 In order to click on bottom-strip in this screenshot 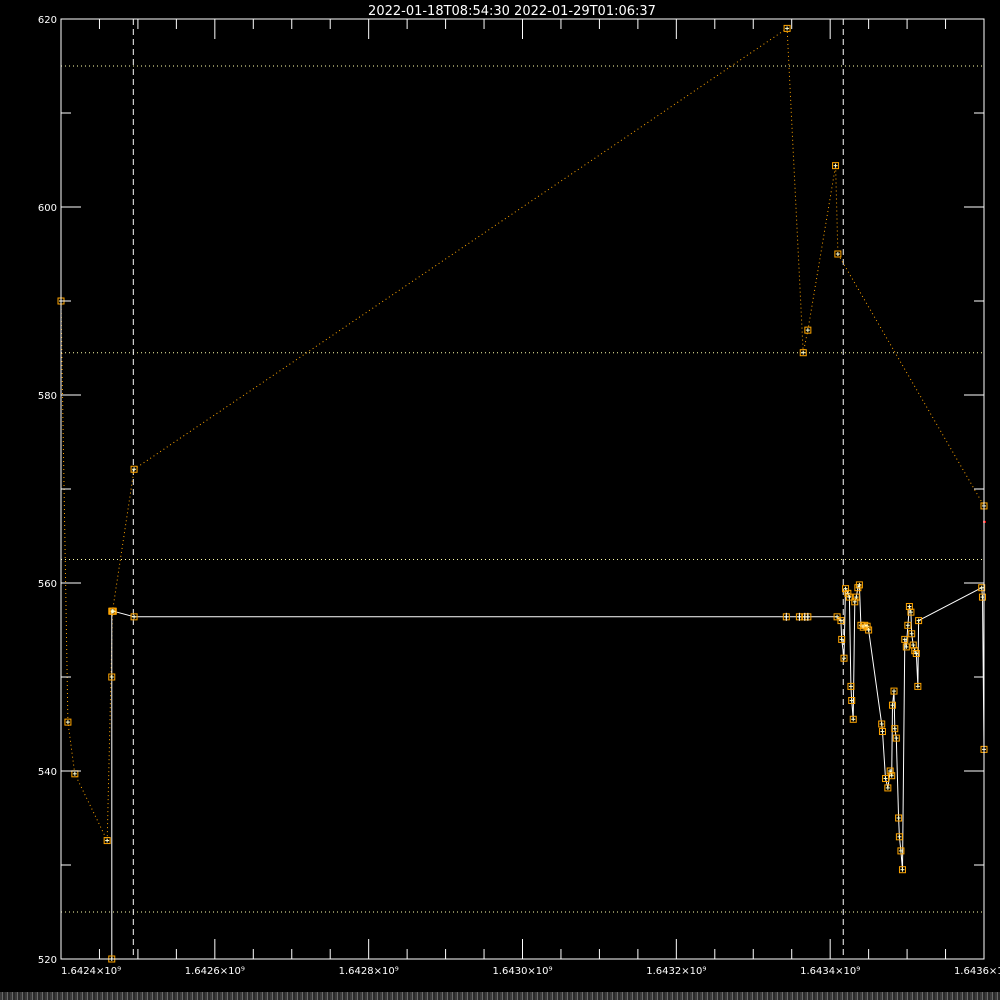, I will do `click(500, 996)`.